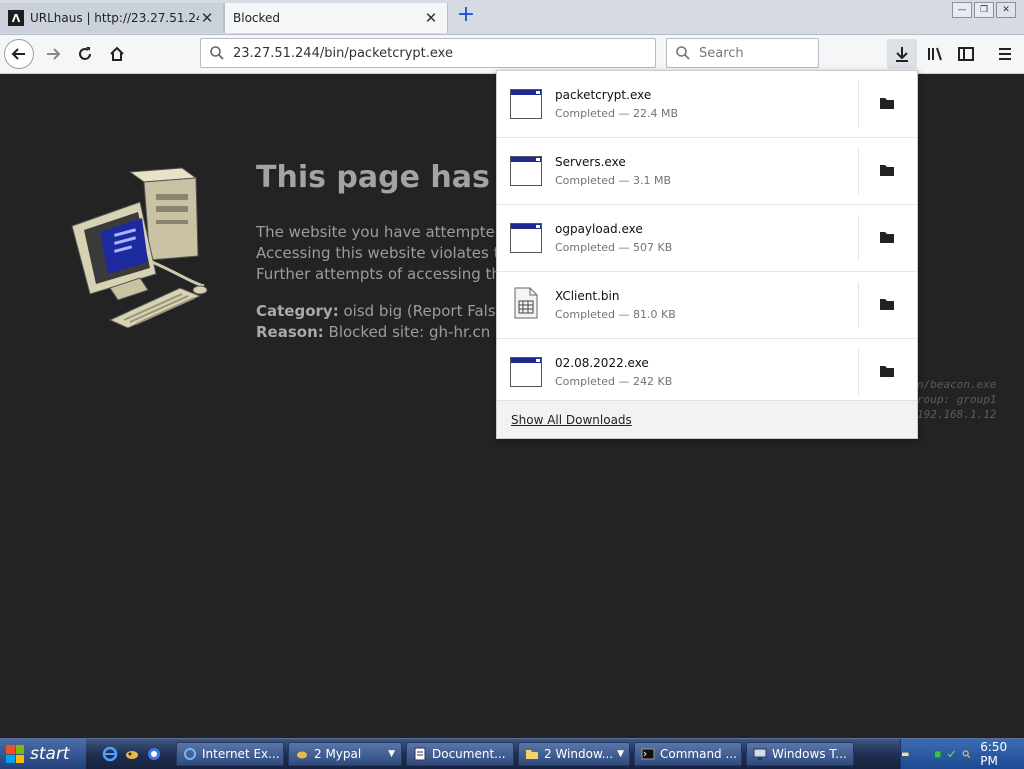 This screenshot has height=769, width=1024. Describe the element at coordinates (338, 754) in the screenshot. I see `task-label: 2 Mypal` at that location.